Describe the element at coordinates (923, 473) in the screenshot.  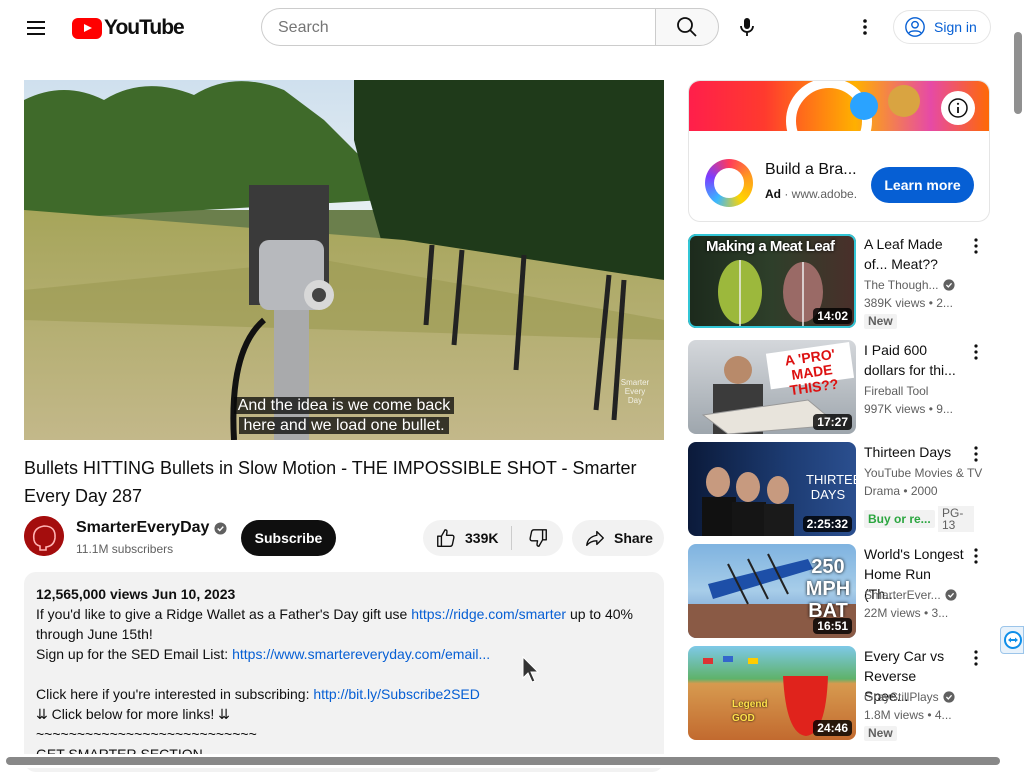
I see `recommendation-channel: YouTube Movies & TV` at that location.